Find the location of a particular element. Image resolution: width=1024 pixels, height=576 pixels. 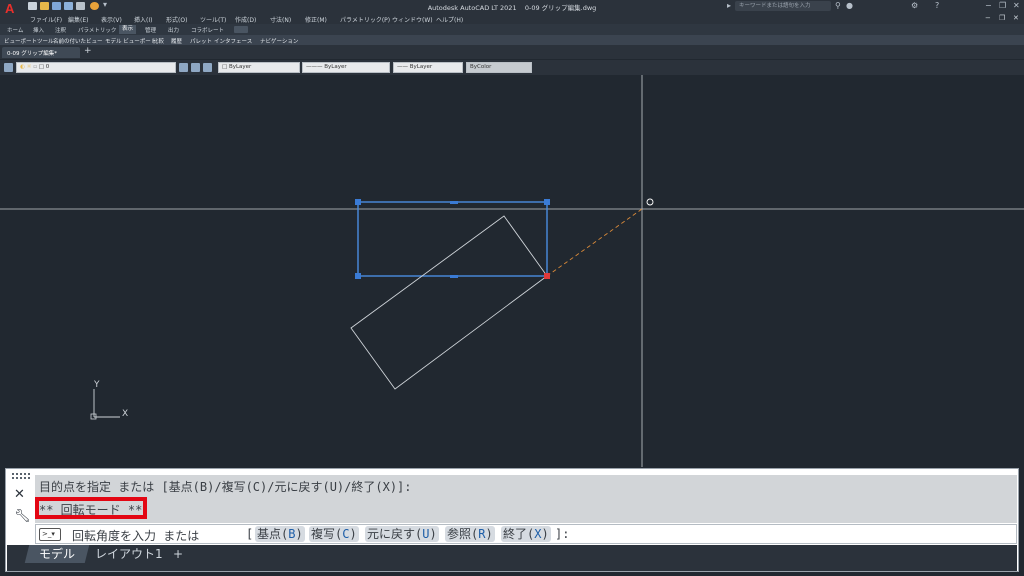

menu-format: 形式(O) is located at coordinates (176, 19).